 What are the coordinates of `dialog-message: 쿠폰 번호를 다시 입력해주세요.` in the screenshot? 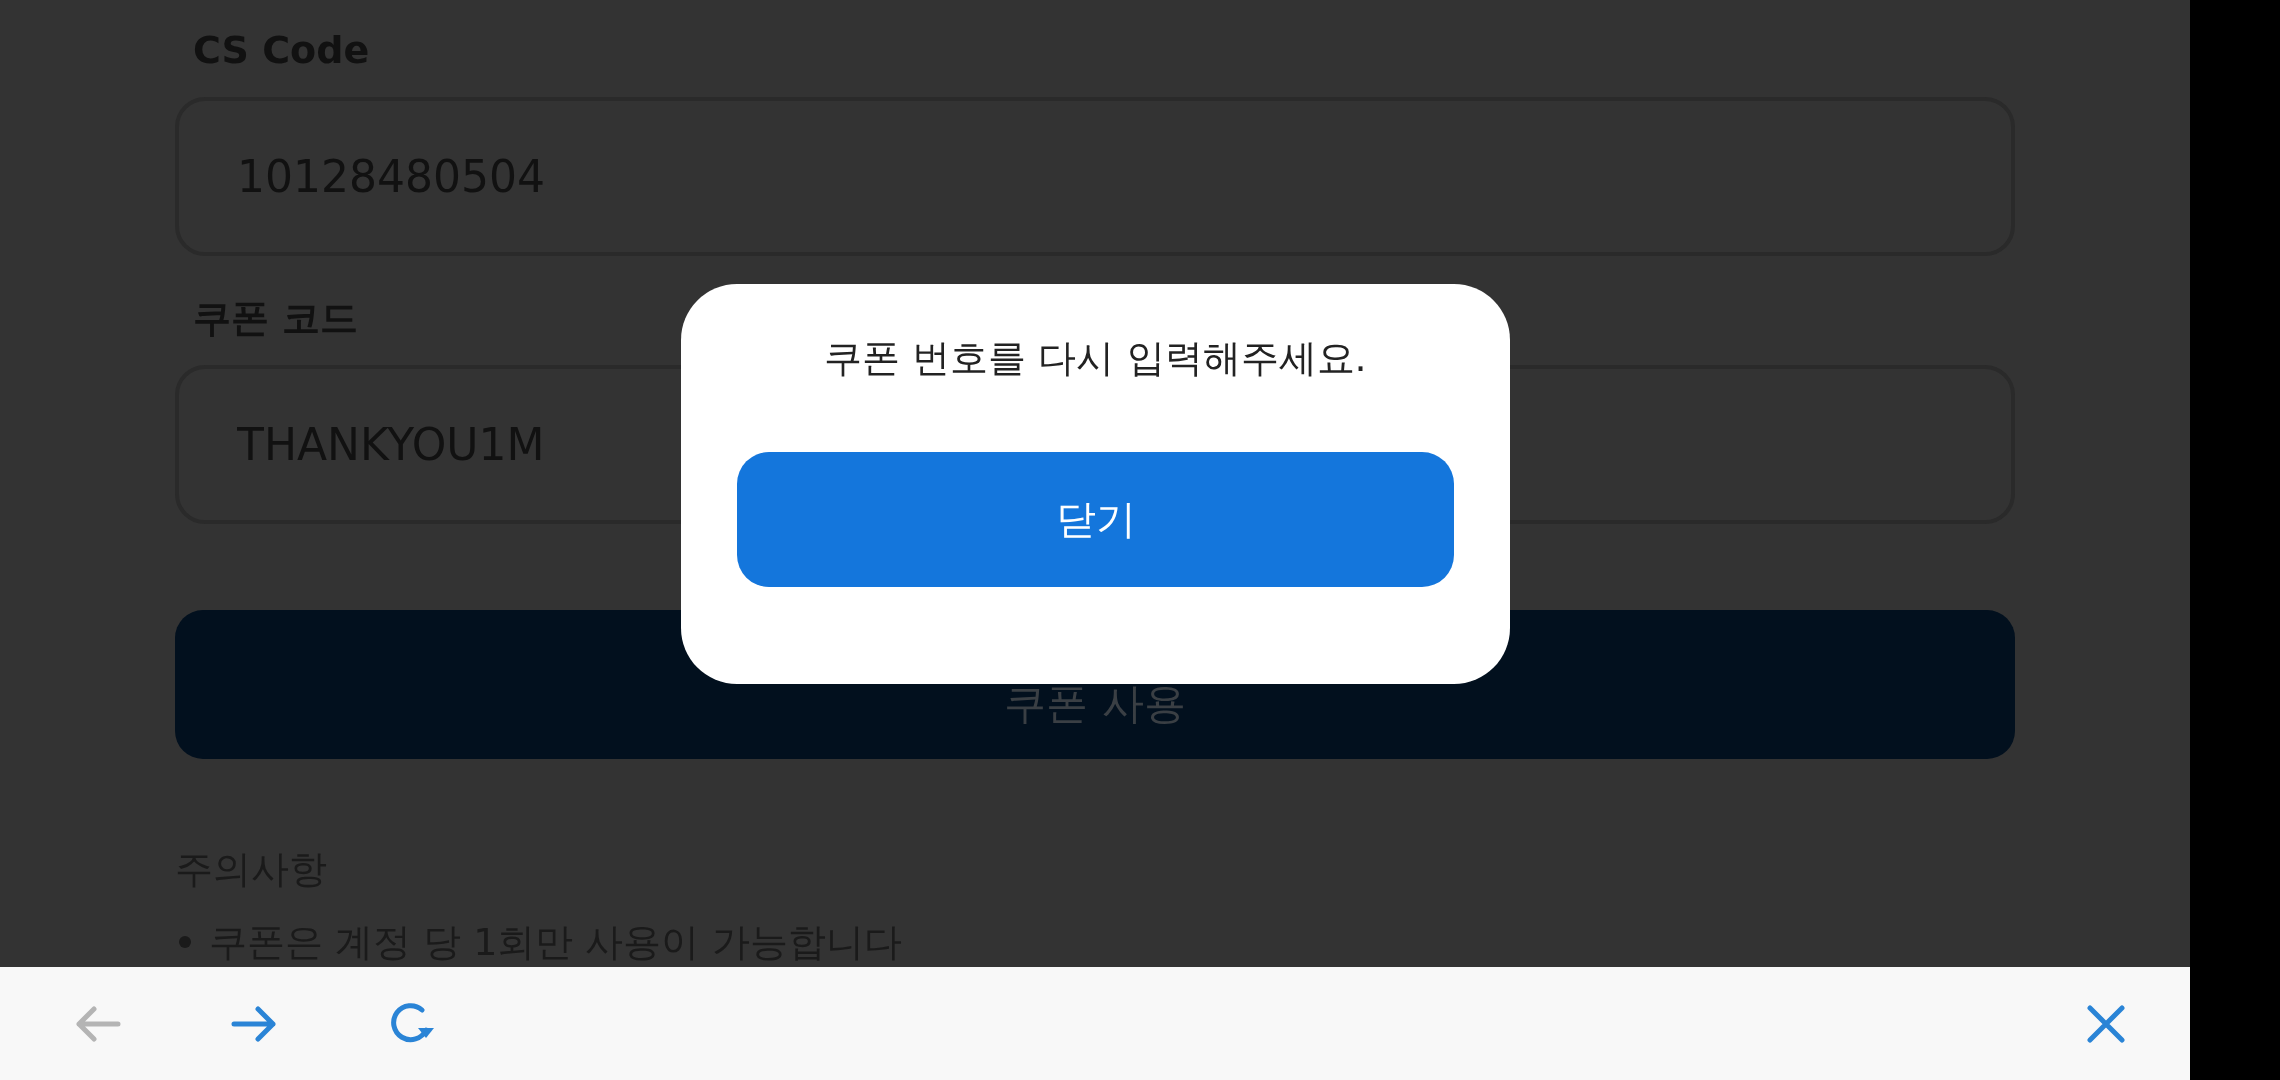 It's located at (1095, 358).